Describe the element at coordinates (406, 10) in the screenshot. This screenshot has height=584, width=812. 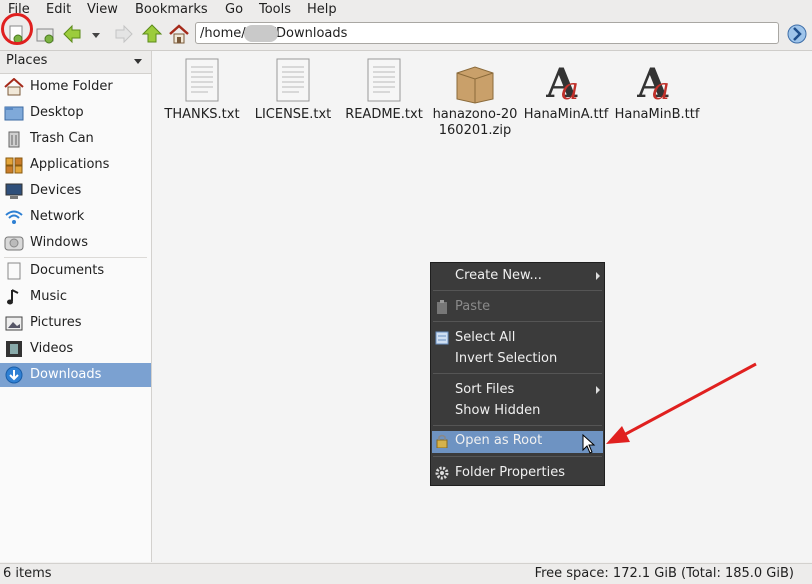
I see `menubar: File Edit View Bookmarks Go Tools Help` at that location.